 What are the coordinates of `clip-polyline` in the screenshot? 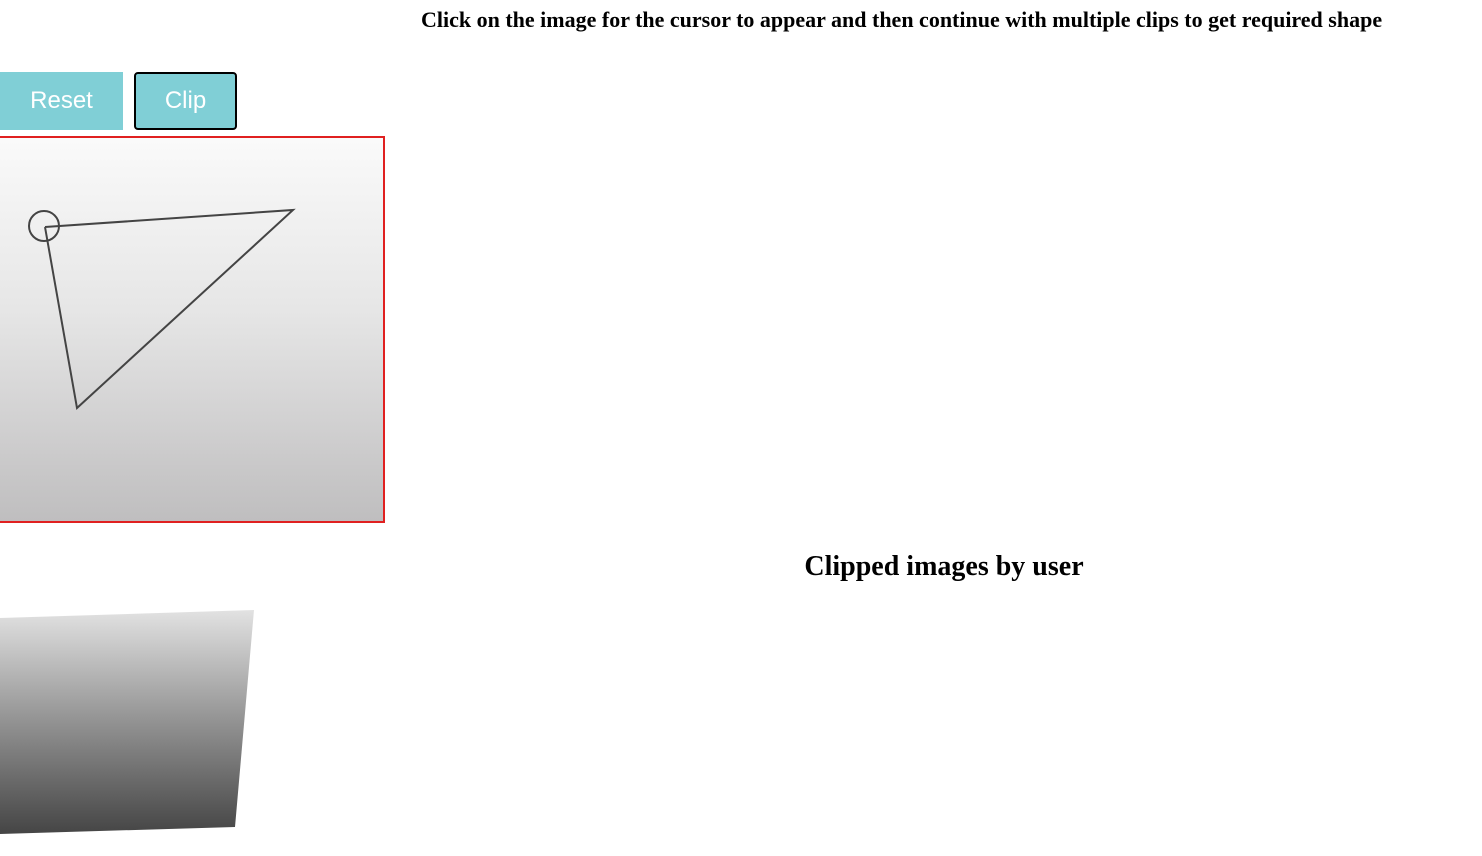 It's located at (170, 309).